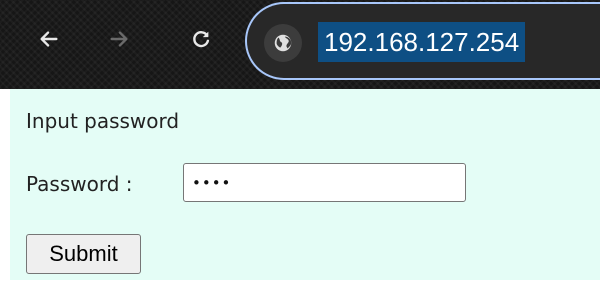  Describe the element at coordinates (79, 184) in the screenshot. I see `password-label: Password :` at that location.